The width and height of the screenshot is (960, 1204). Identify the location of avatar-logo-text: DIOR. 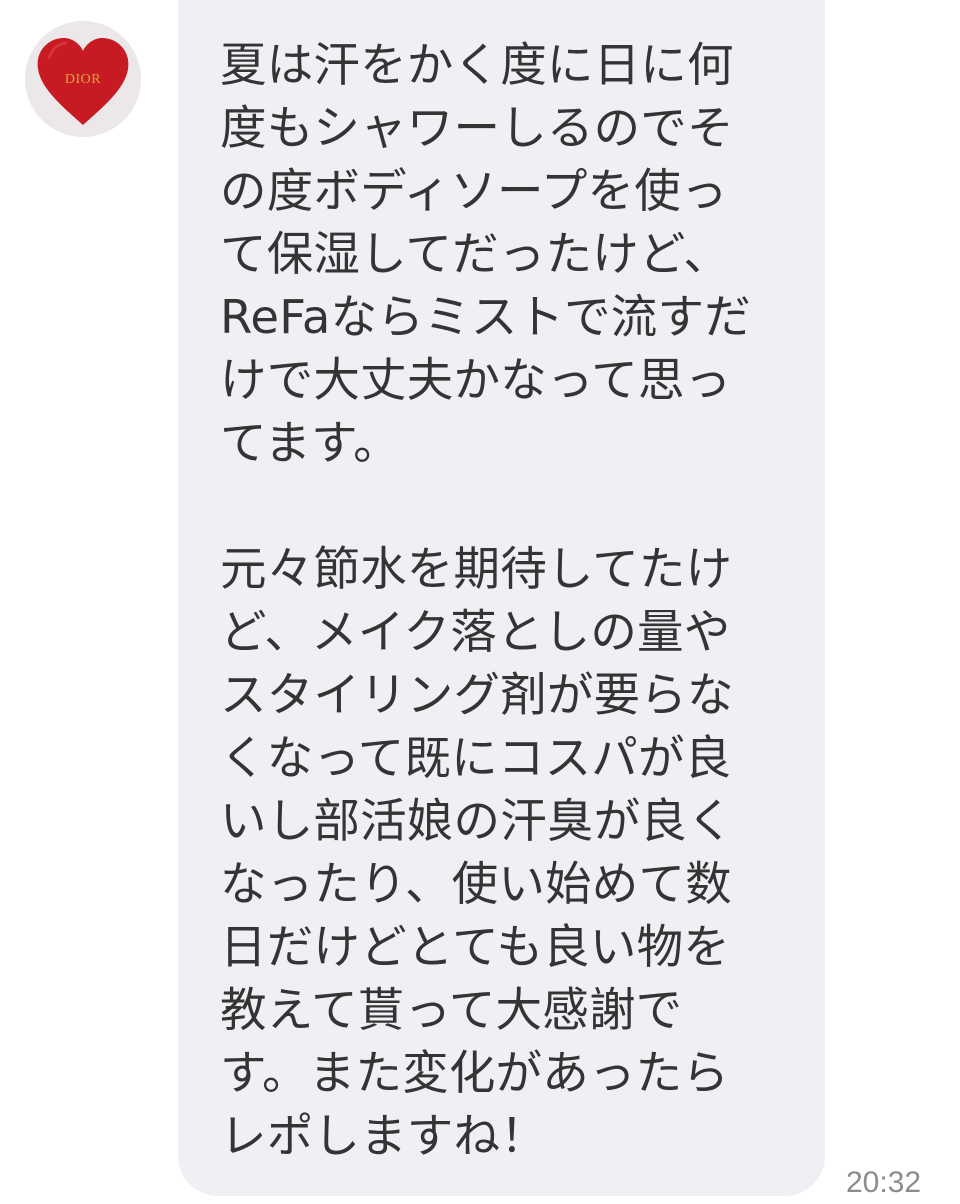
(83, 79).